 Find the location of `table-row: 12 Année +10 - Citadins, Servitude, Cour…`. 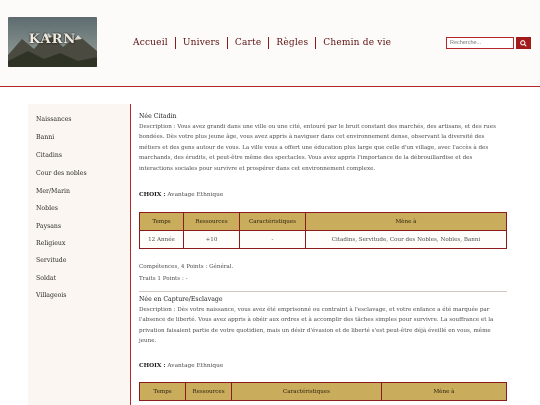

table-row: 12 Année +10 - Citadins, Servitude, Cour… is located at coordinates (323, 239).